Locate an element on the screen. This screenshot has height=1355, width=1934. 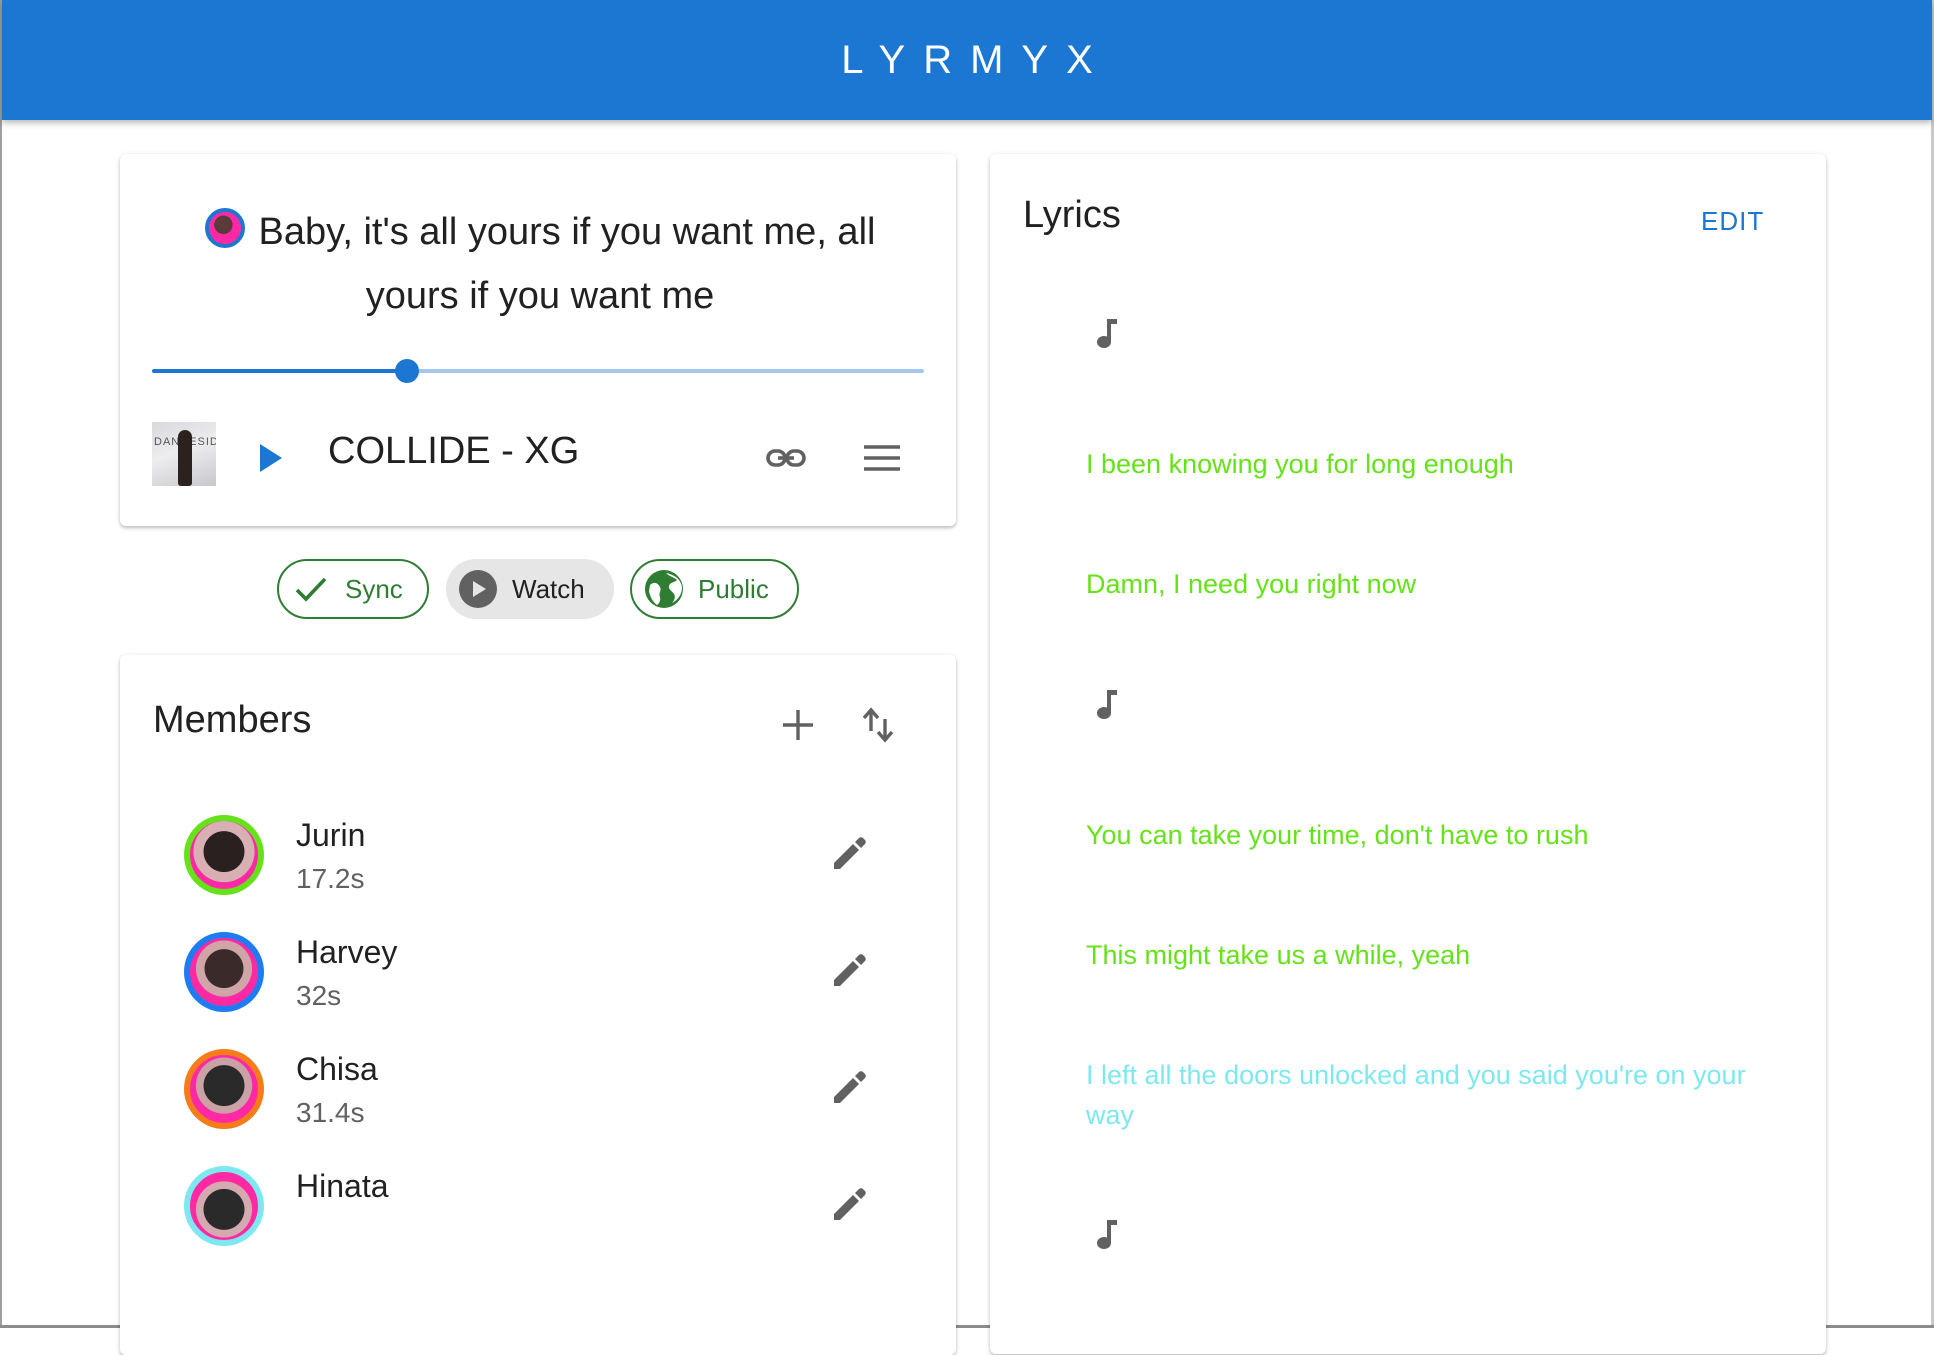
plus-icon is located at coordinates (798, 725).